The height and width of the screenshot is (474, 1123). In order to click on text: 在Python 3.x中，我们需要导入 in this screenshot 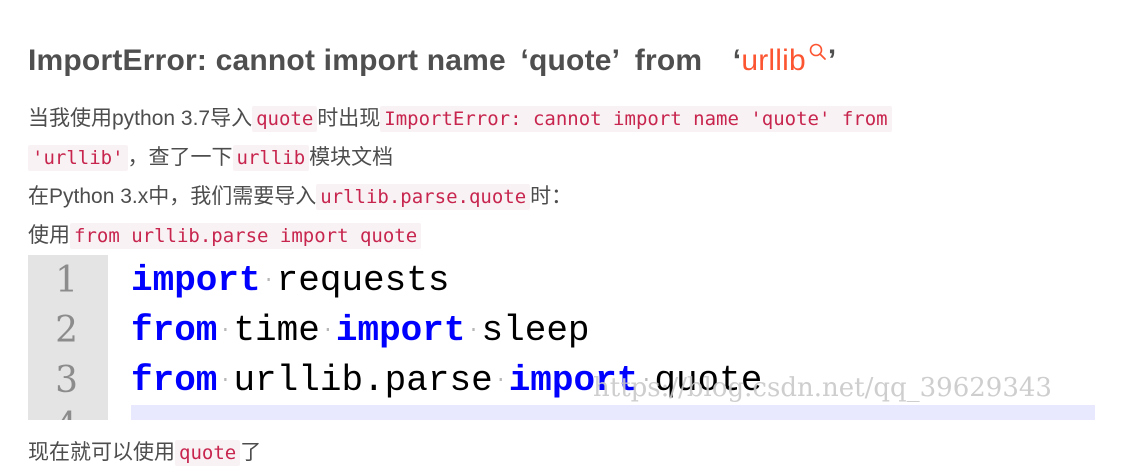, I will do `click(172, 196)`.